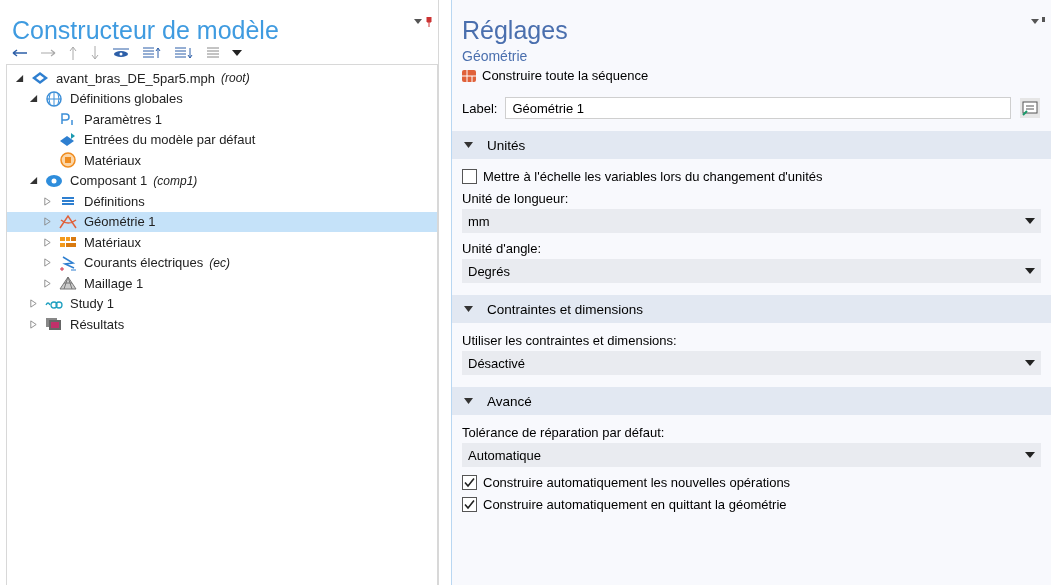 This screenshot has width=1051, height=585. Describe the element at coordinates (68, 221) in the screenshot. I see `geometry-icon` at that location.